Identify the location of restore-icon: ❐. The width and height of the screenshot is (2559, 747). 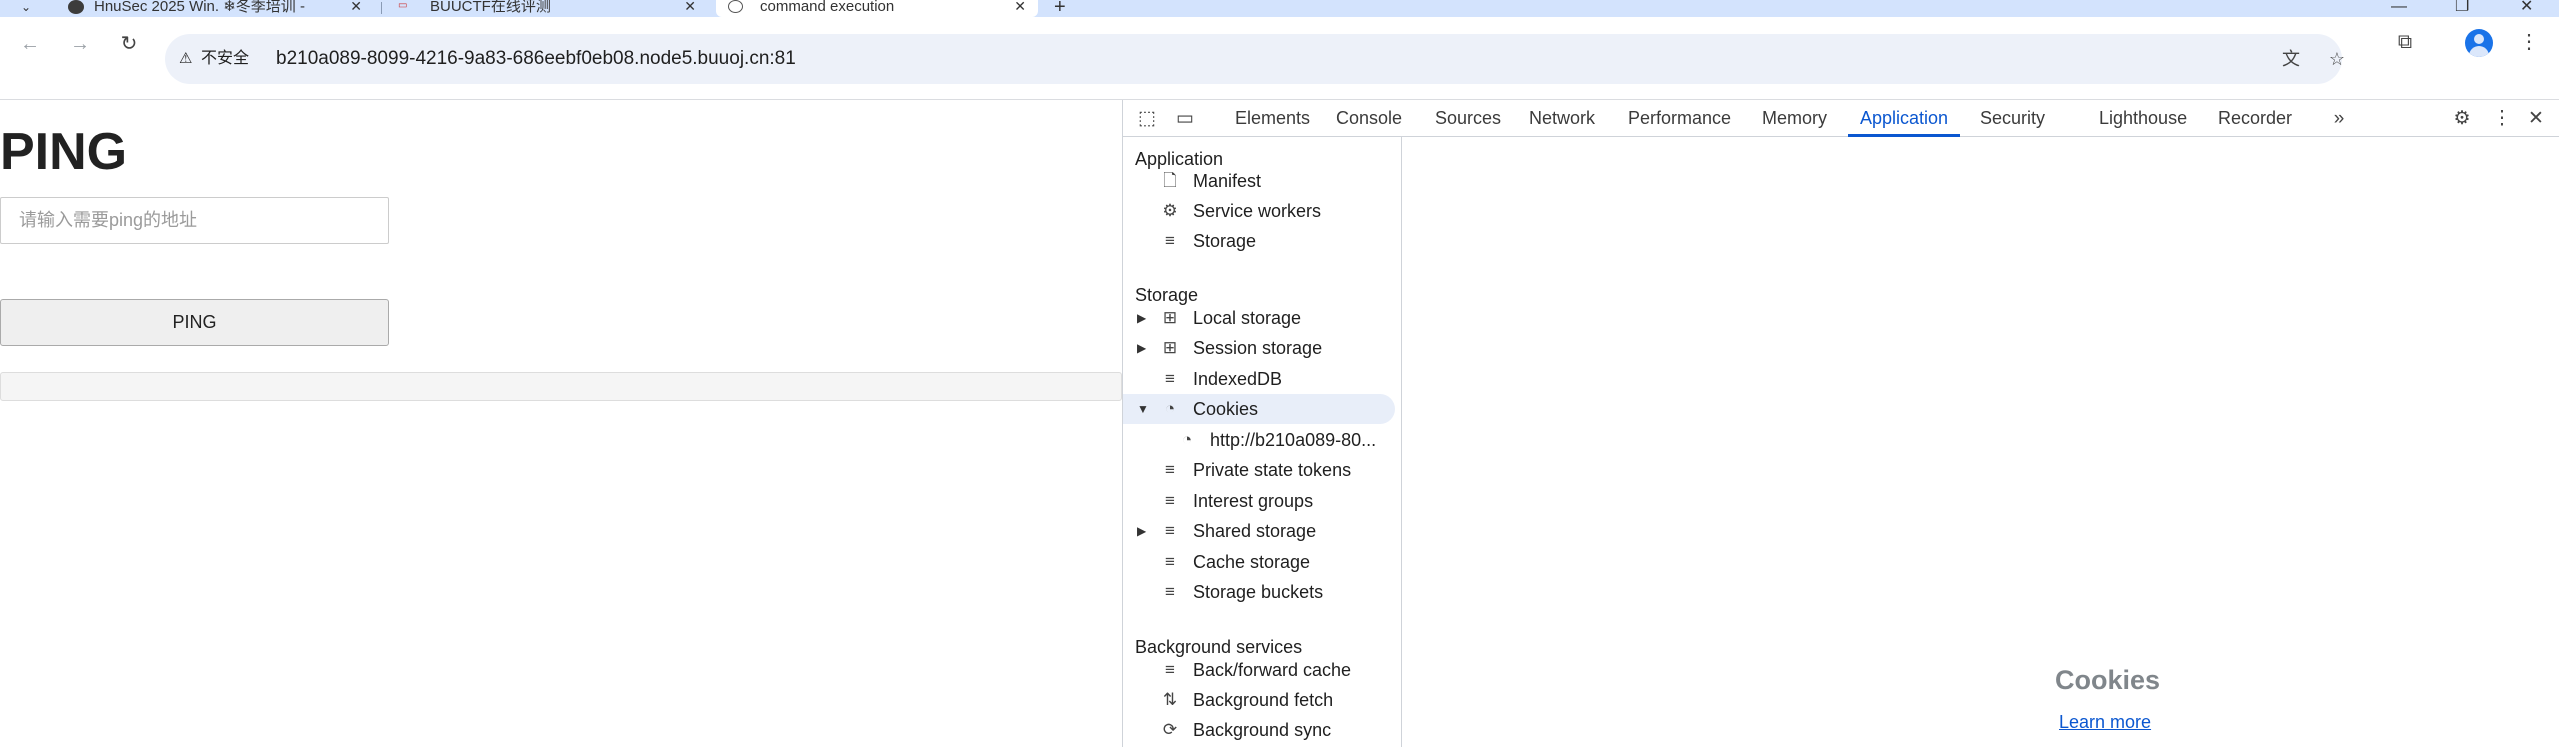
(2462, 7).